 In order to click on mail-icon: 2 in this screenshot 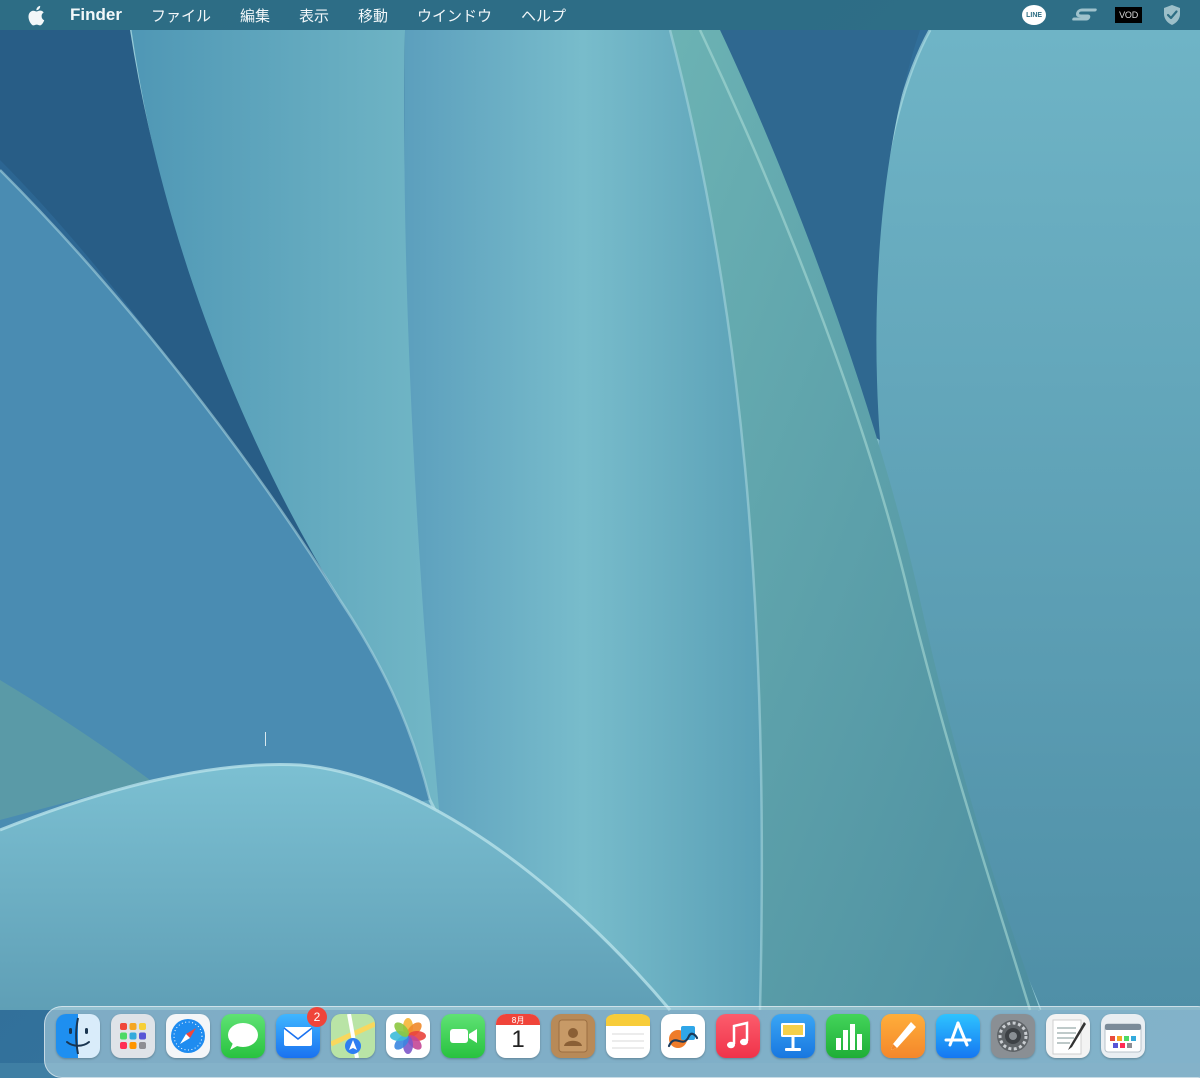, I will do `click(301, 1032)`.